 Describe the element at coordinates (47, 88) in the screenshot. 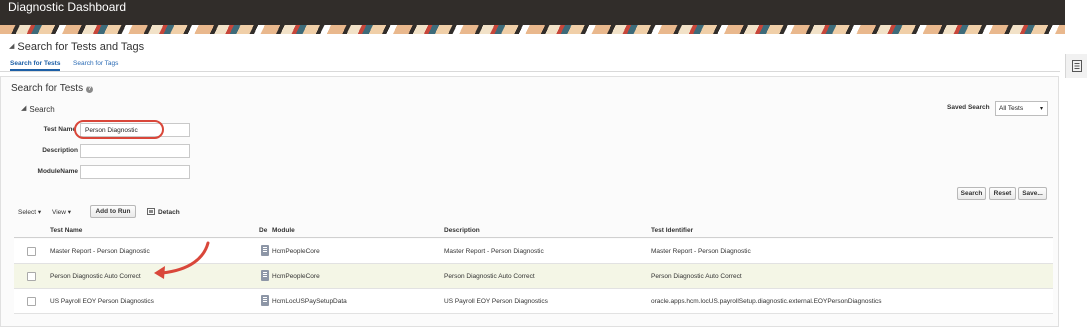

I see `panel-title-text: Search for Tests` at that location.